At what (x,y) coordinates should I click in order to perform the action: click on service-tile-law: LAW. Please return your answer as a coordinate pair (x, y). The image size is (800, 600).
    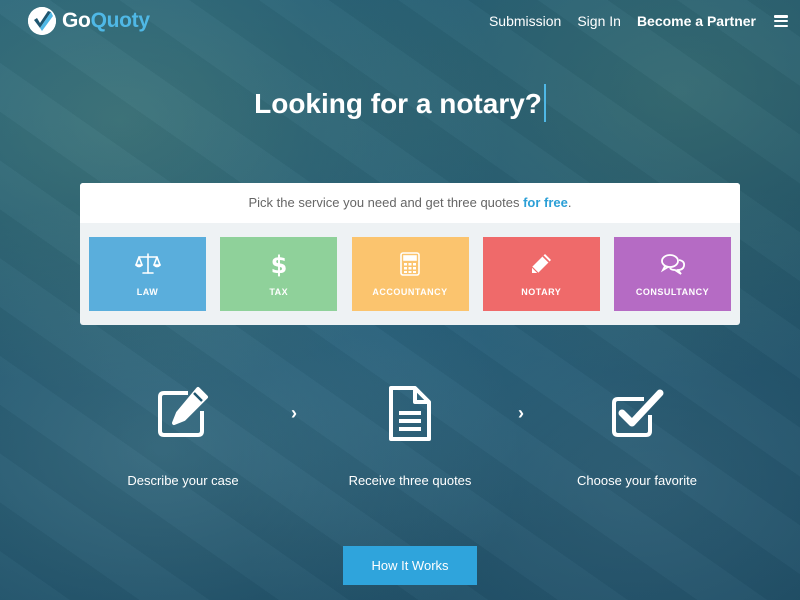
    Looking at the image, I should click on (147, 274).